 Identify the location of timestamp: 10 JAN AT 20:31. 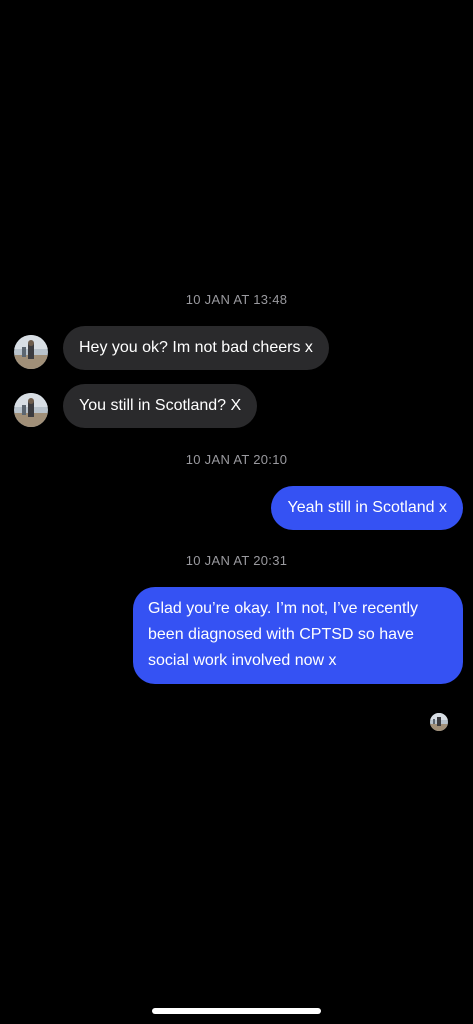
(236, 560).